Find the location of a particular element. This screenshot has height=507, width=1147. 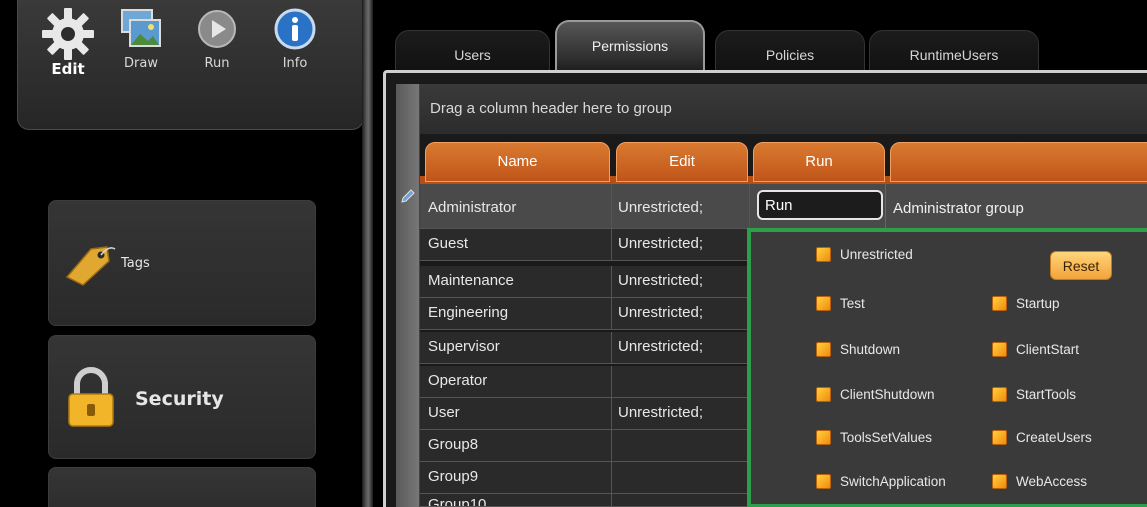

column-header-label: Run is located at coordinates (819, 161).